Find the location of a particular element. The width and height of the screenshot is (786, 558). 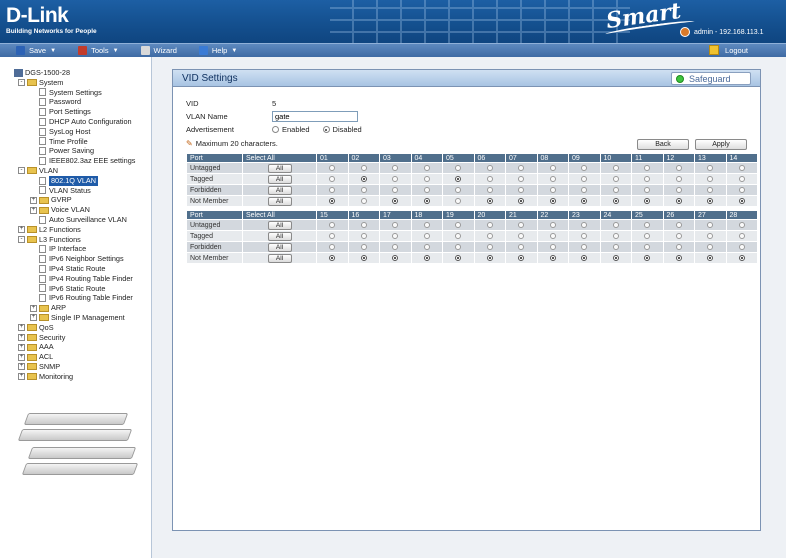

tree-item-ipv6-routing-table-finder: IPv6 Routing Table Finder is located at coordinates (74, 298).